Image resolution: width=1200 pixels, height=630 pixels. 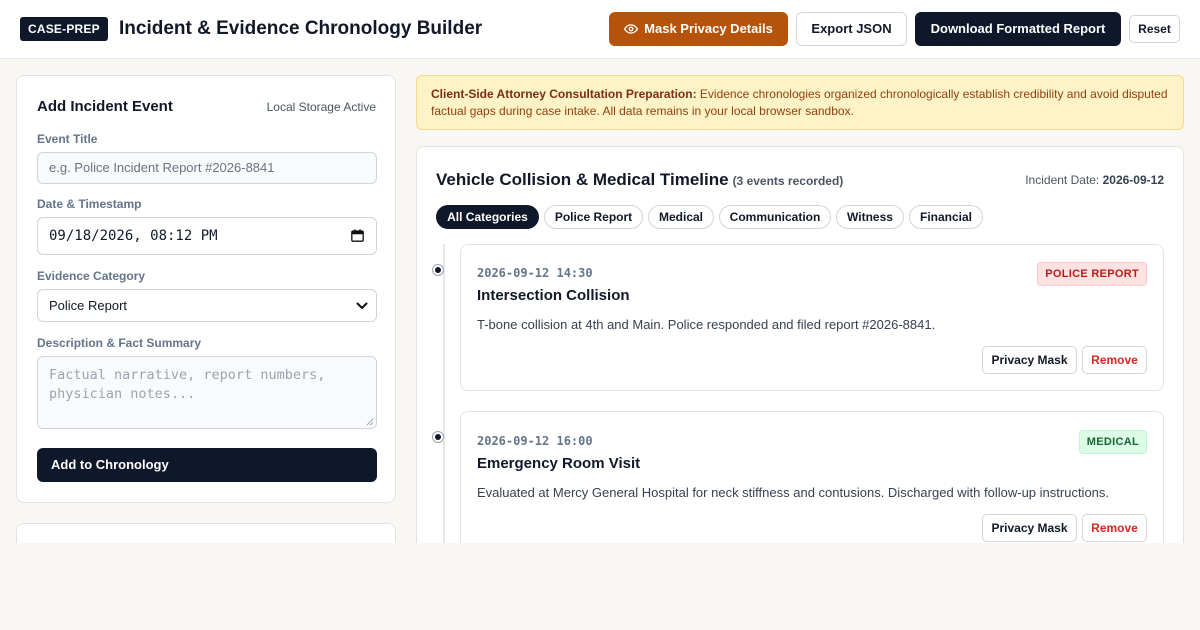 What do you see at coordinates (1092, 274) in the screenshot?
I see `category-badge: POLICE REPORT` at bounding box center [1092, 274].